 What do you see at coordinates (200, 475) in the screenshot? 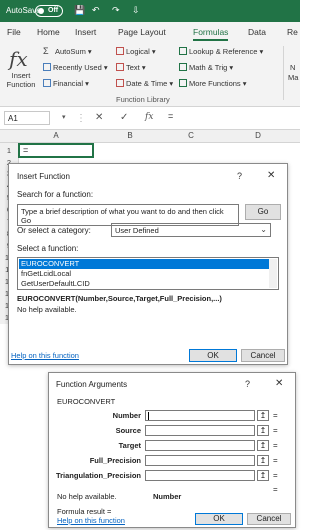
I see `arg-input-triangulation-precision` at bounding box center [200, 475].